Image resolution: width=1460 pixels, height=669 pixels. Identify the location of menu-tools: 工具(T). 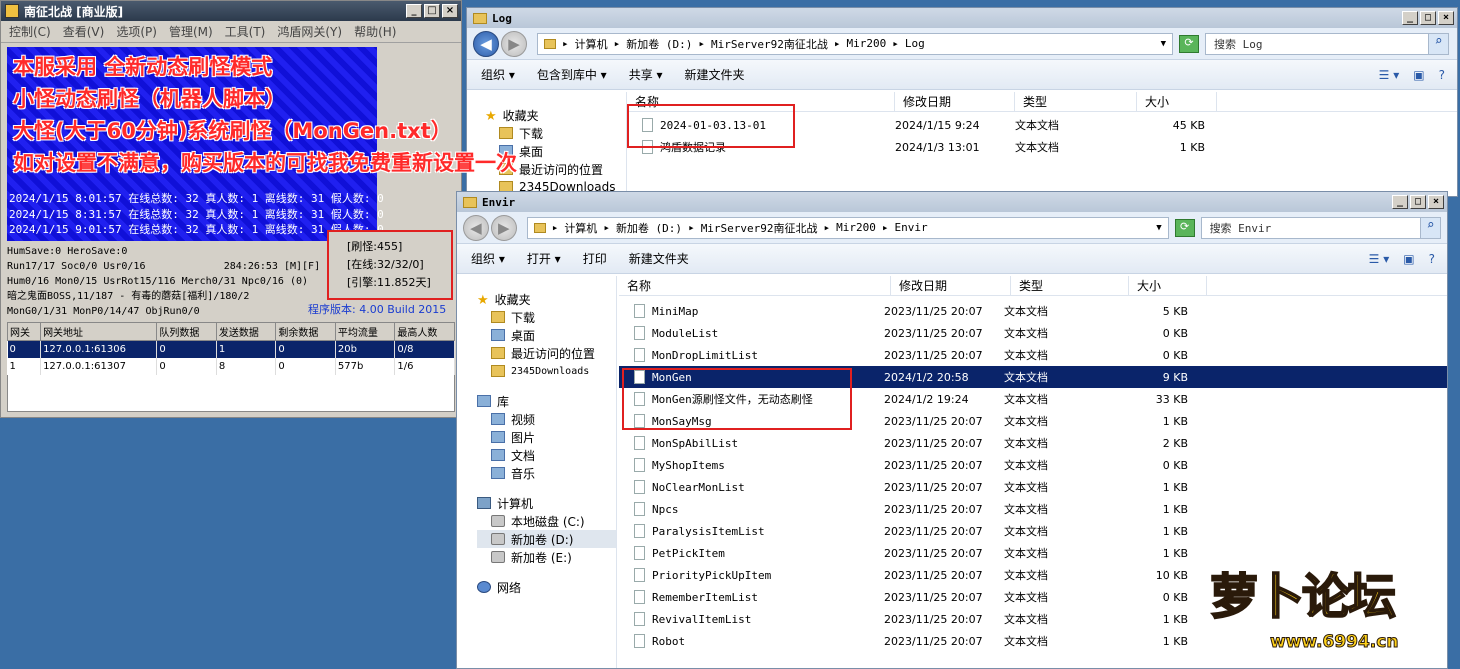
(245, 31).